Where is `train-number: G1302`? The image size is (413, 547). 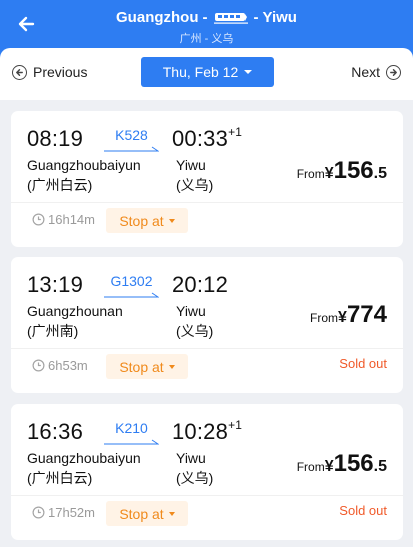
train-number: G1302 is located at coordinates (131, 281).